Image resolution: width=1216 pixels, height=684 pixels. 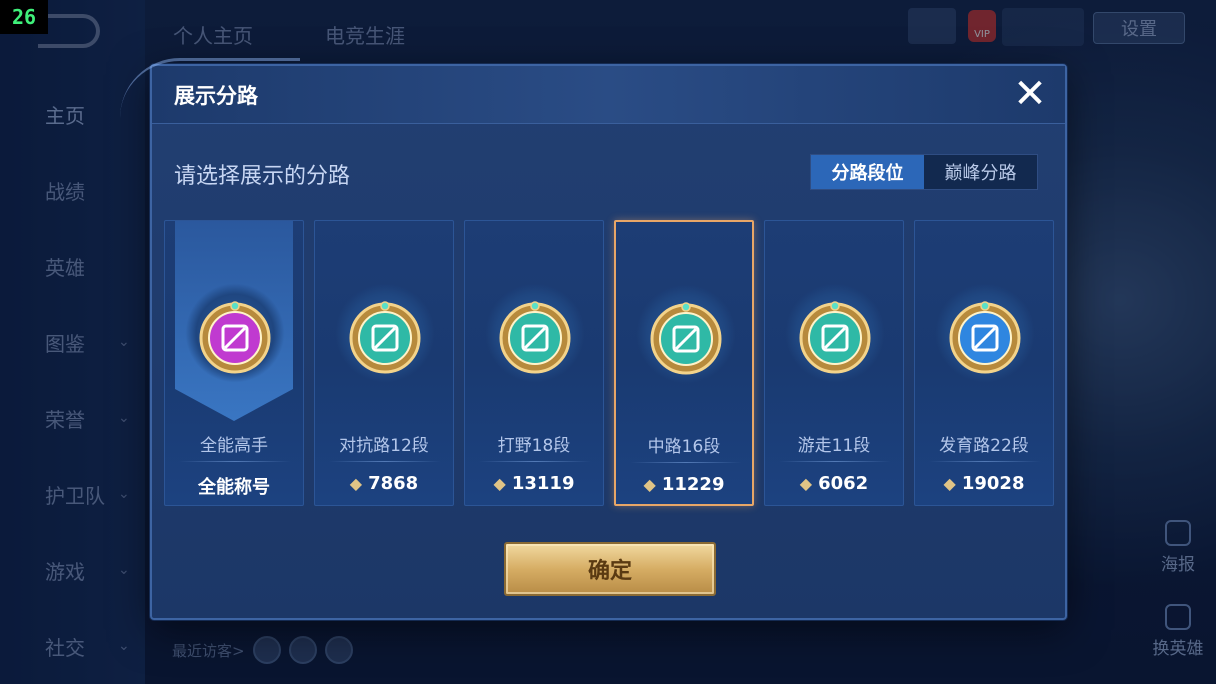 What do you see at coordinates (843, 483) in the screenshot?
I see `lane-score-value: 6062` at bounding box center [843, 483].